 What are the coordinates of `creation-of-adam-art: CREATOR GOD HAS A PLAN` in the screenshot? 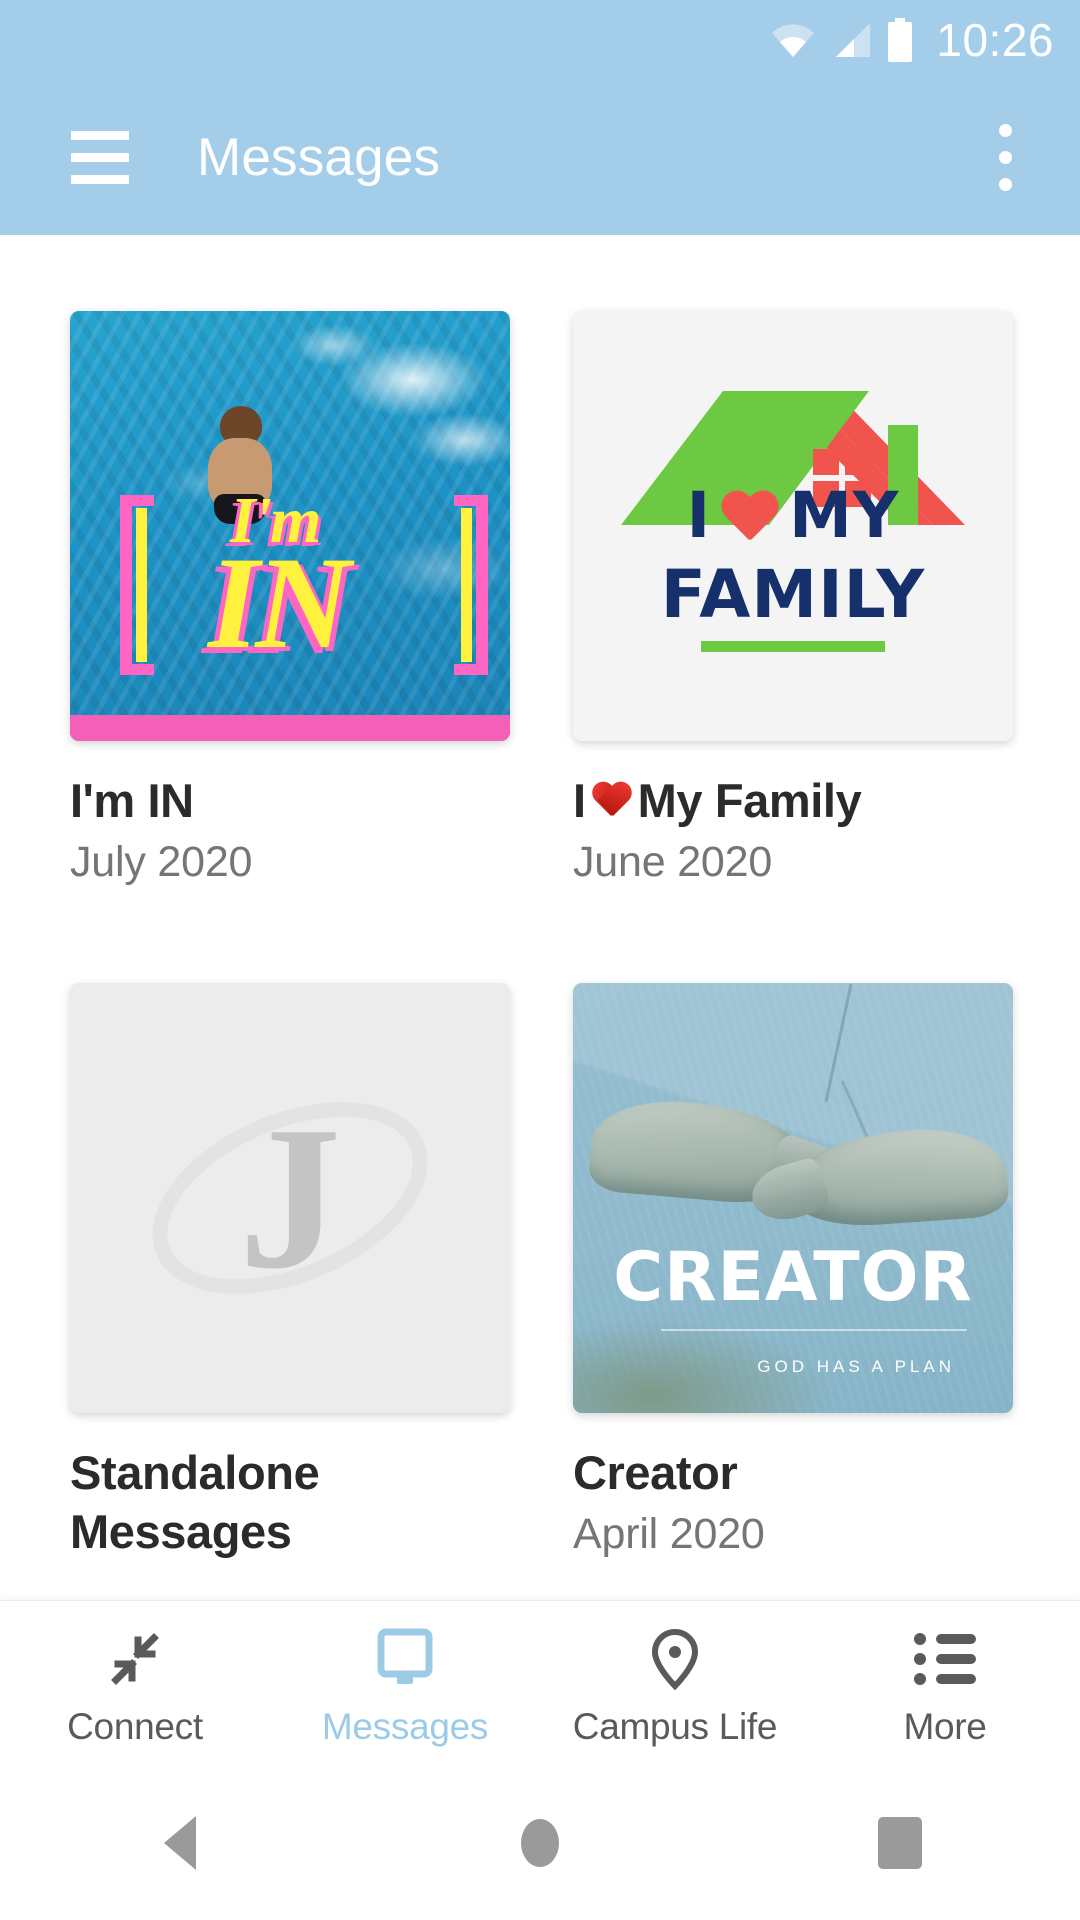 It's located at (793, 1198).